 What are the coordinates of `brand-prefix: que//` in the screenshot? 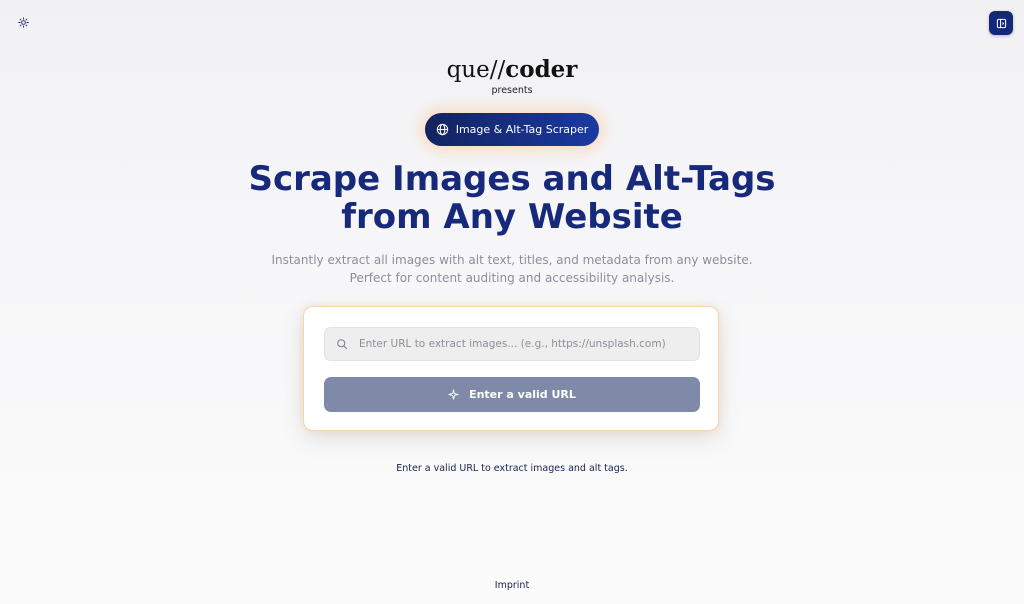 It's located at (476, 70).